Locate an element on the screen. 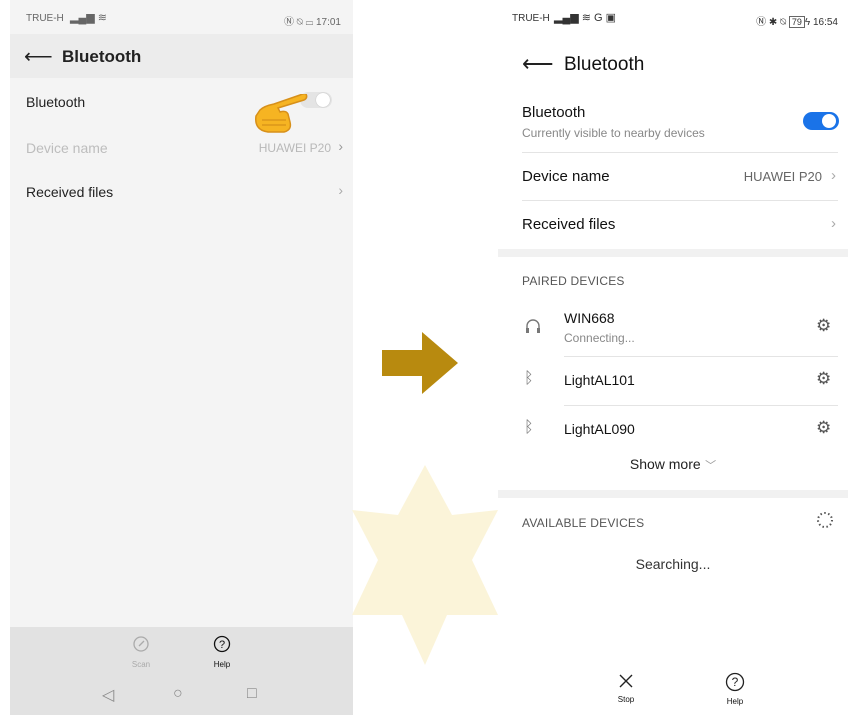 The height and width of the screenshot is (715, 848). nfc-dnd-icons: Ⓝ ⍉ ▭ is located at coordinates (300, 22).